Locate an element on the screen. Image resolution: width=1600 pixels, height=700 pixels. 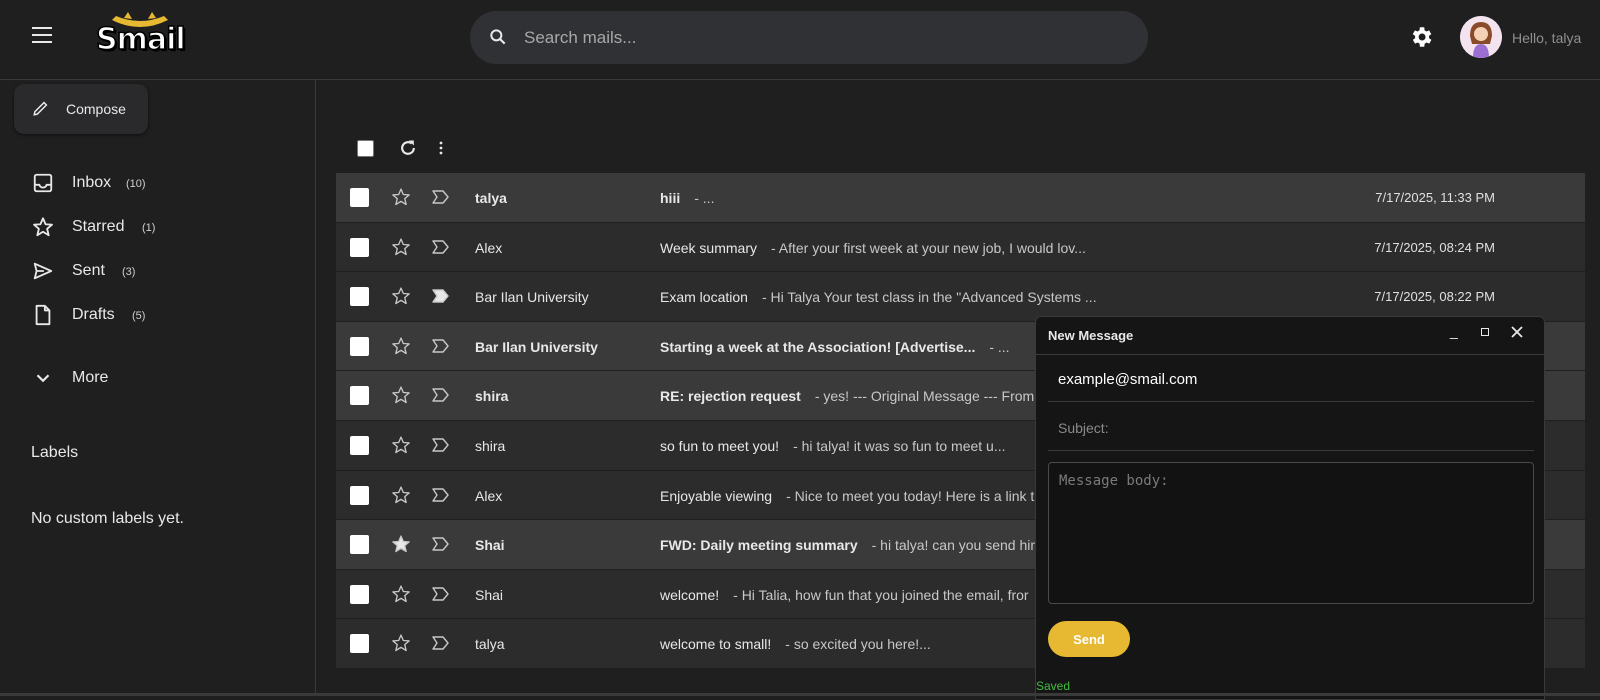
sidebar-item-count: (10) is located at coordinates (136, 184).